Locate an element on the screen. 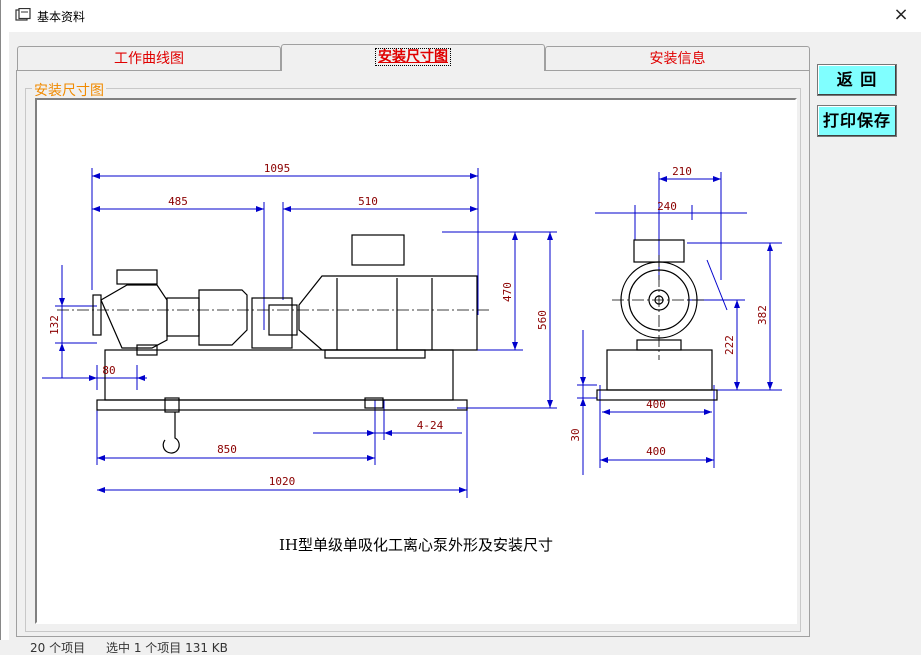  tab-install-dimensions: 安装尺寸图 is located at coordinates (413, 57).